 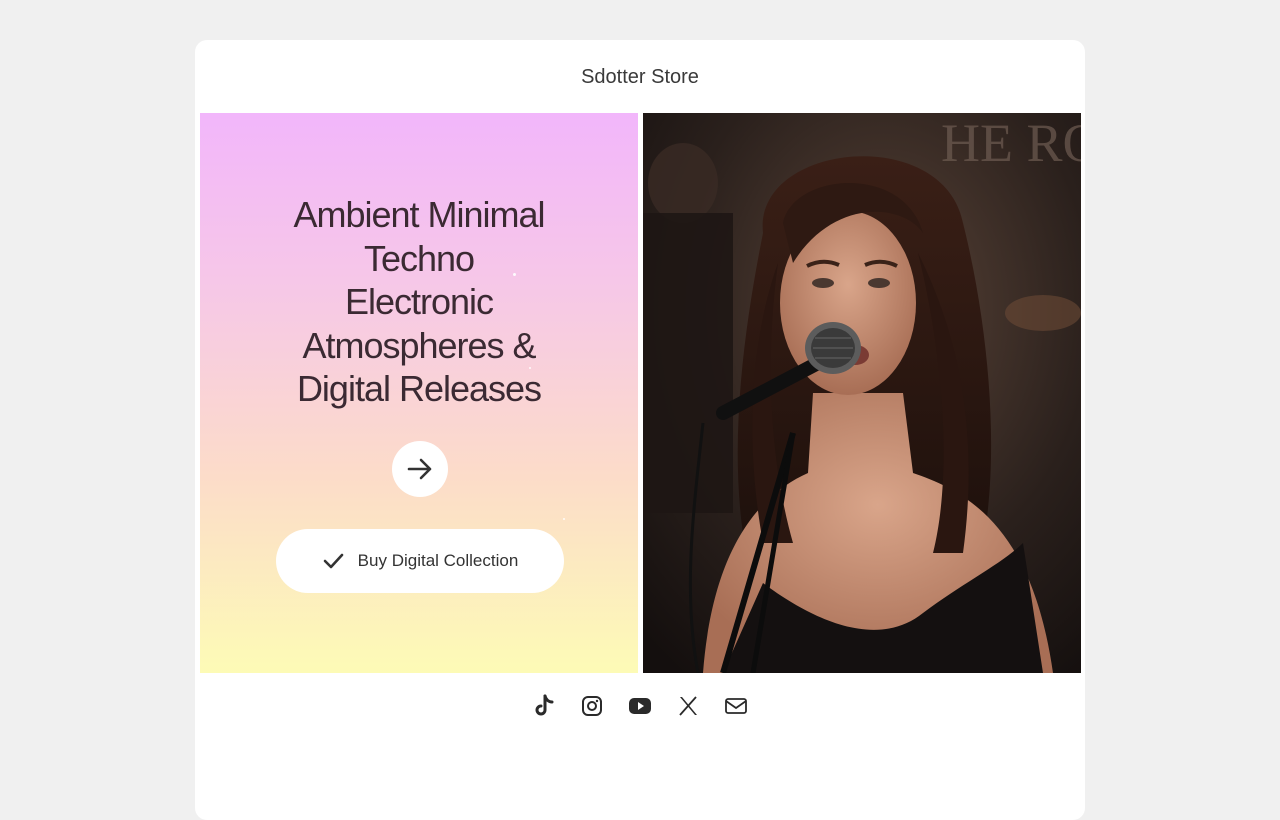 What do you see at coordinates (419, 345) in the screenshot?
I see `headline-line: Atmospheres &` at bounding box center [419, 345].